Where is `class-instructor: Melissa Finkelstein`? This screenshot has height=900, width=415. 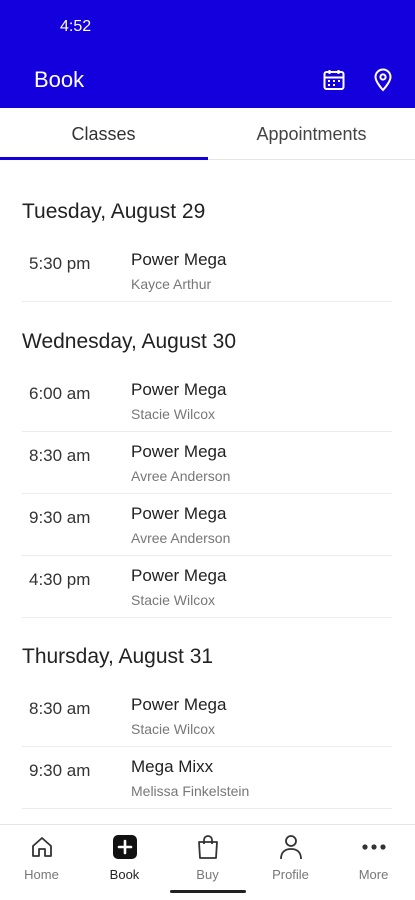 class-instructor: Melissa Finkelstein is located at coordinates (190, 791).